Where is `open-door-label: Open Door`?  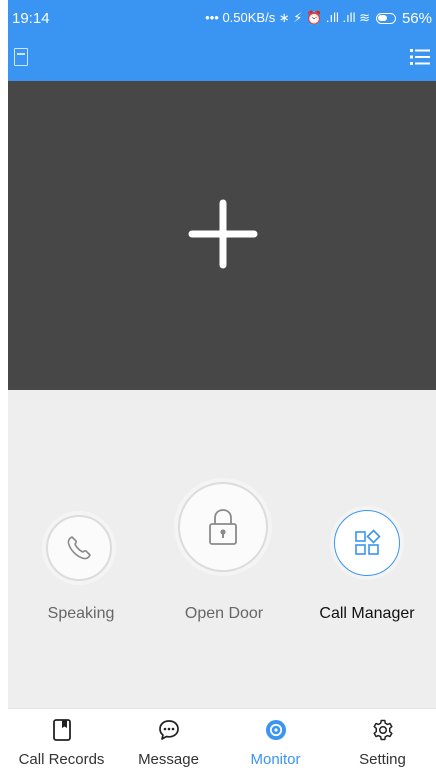
open-door-label: Open Door is located at coordinates (224, 613).